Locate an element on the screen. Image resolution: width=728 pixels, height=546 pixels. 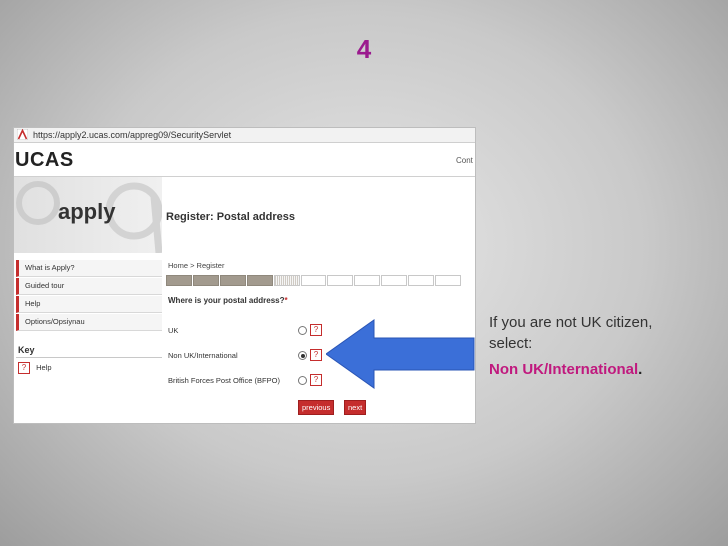
callout-highlight: Non UK/International is located at coordinates (564, 369).